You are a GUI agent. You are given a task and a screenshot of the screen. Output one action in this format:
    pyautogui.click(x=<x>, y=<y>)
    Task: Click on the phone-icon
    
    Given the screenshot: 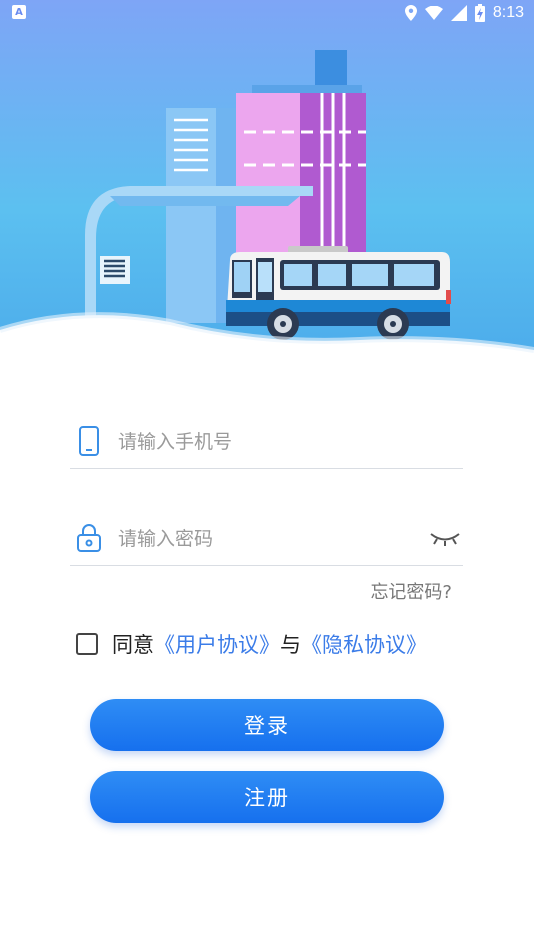 What is the action you would take?
    pyautogui.click(x=89, y=441)
    